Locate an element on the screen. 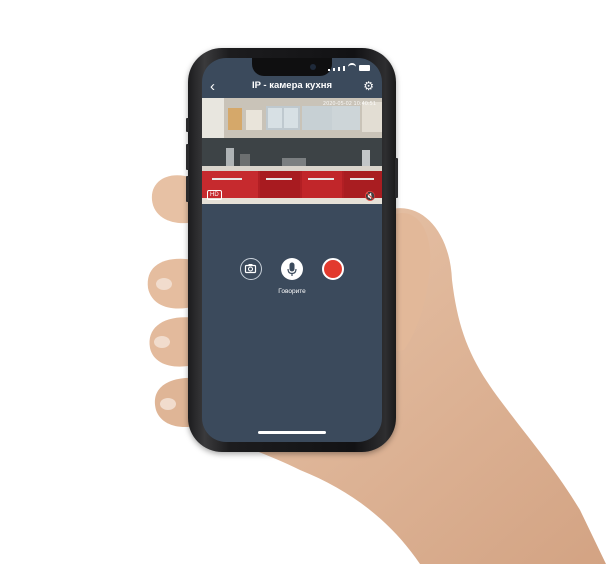 This screenshot has width=606, height=564. home-indicator is located at coordinates (292, 432).